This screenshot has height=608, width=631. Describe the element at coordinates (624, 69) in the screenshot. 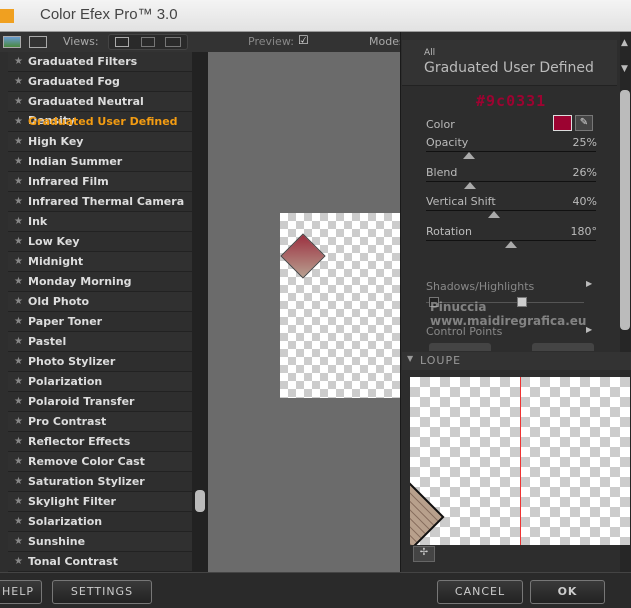

I see `scroll-down-icon: ▼` at that location.